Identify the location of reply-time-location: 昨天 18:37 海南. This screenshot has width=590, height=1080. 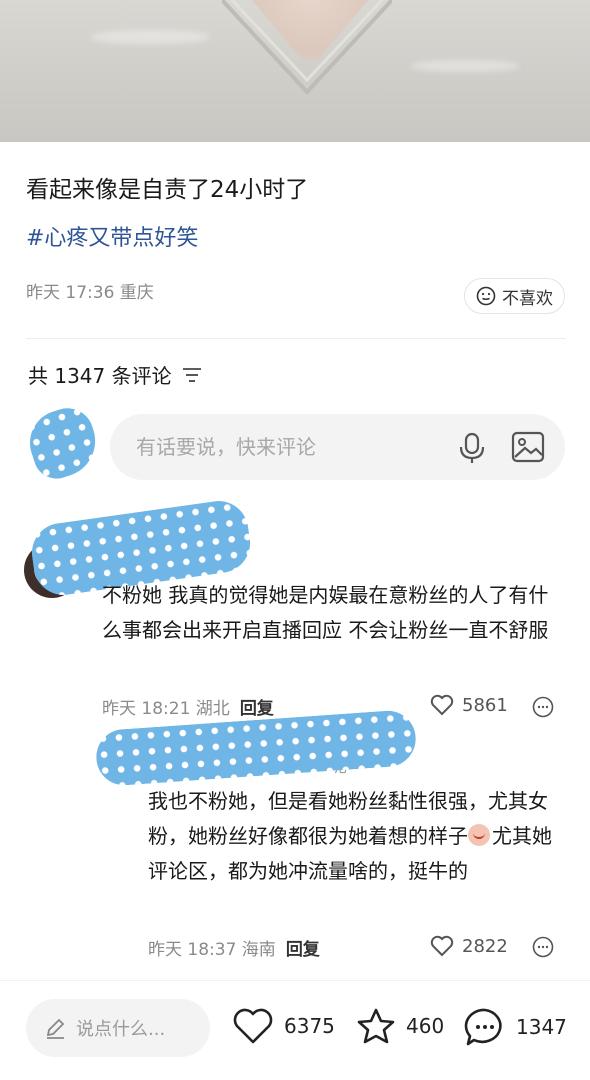
(212, 950).